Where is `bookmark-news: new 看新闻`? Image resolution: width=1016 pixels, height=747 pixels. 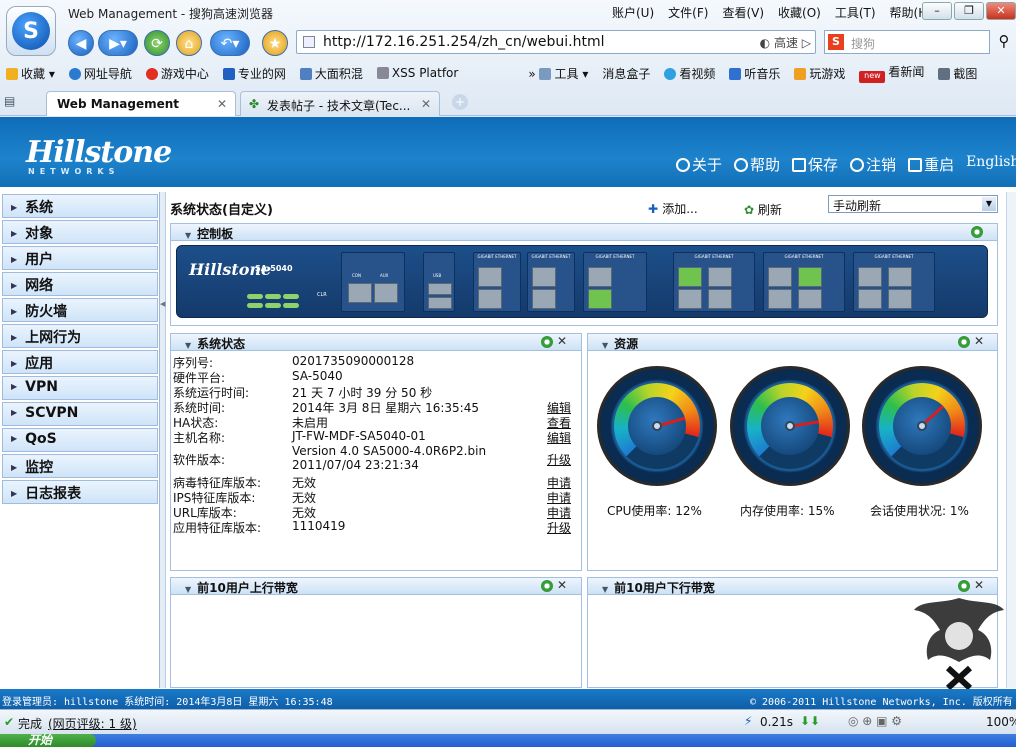
bookmark-news: new 看新闻 is located at coordinates (891, 73).